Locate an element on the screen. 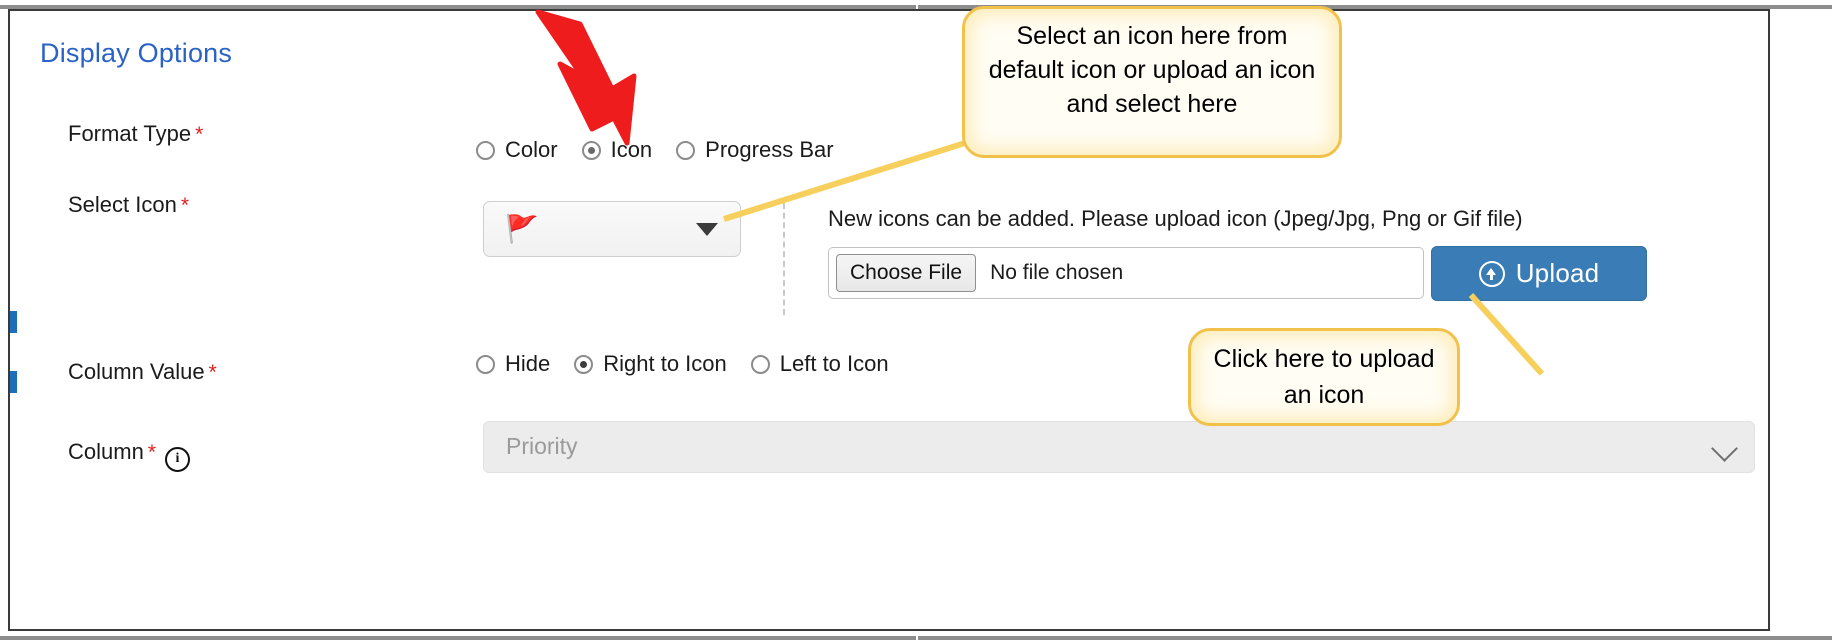 The height and width of the screenshot is (640, 1832). page-title: Display Options is located at coordinates (136, 53).